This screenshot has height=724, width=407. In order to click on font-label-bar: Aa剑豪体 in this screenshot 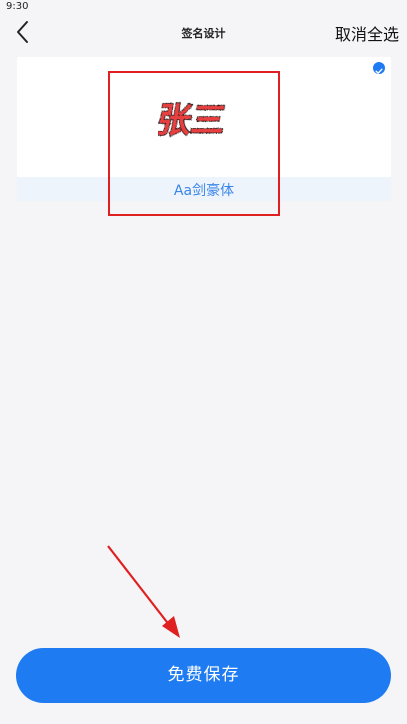, I will do `click(204, 189)`.